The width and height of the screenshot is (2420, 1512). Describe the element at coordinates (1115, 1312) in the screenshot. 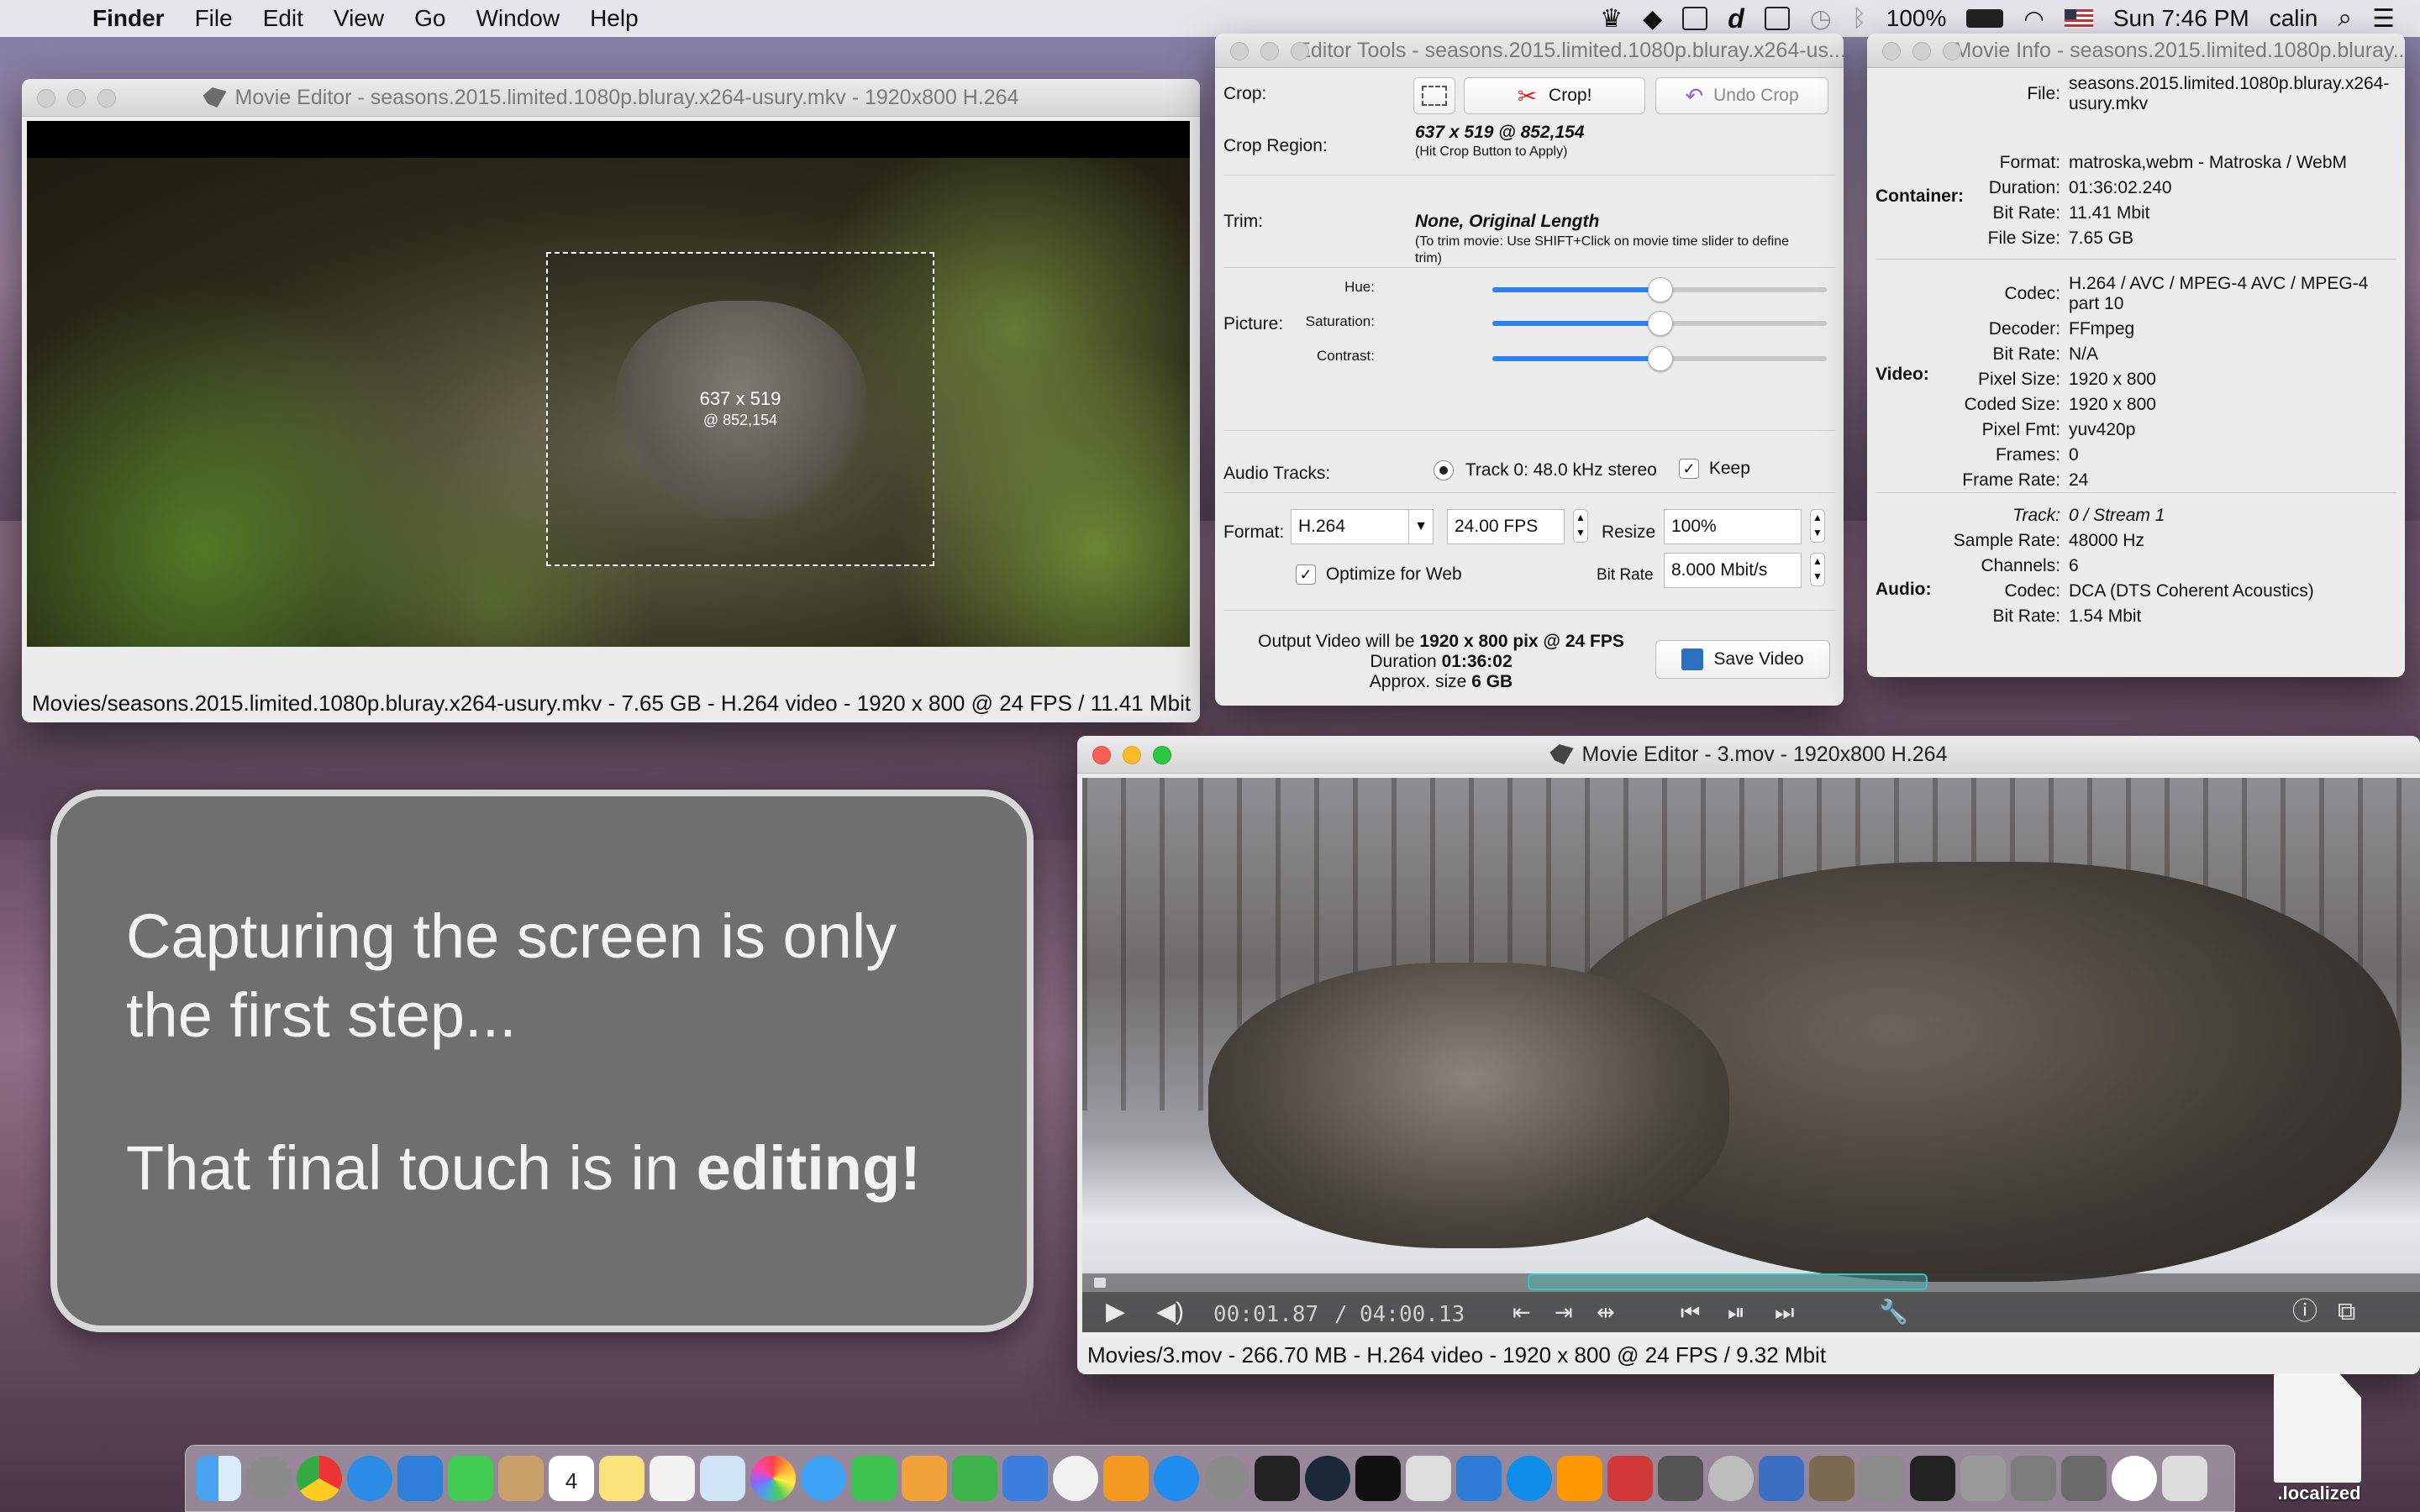

I see `play-icon: ▶` at that location.